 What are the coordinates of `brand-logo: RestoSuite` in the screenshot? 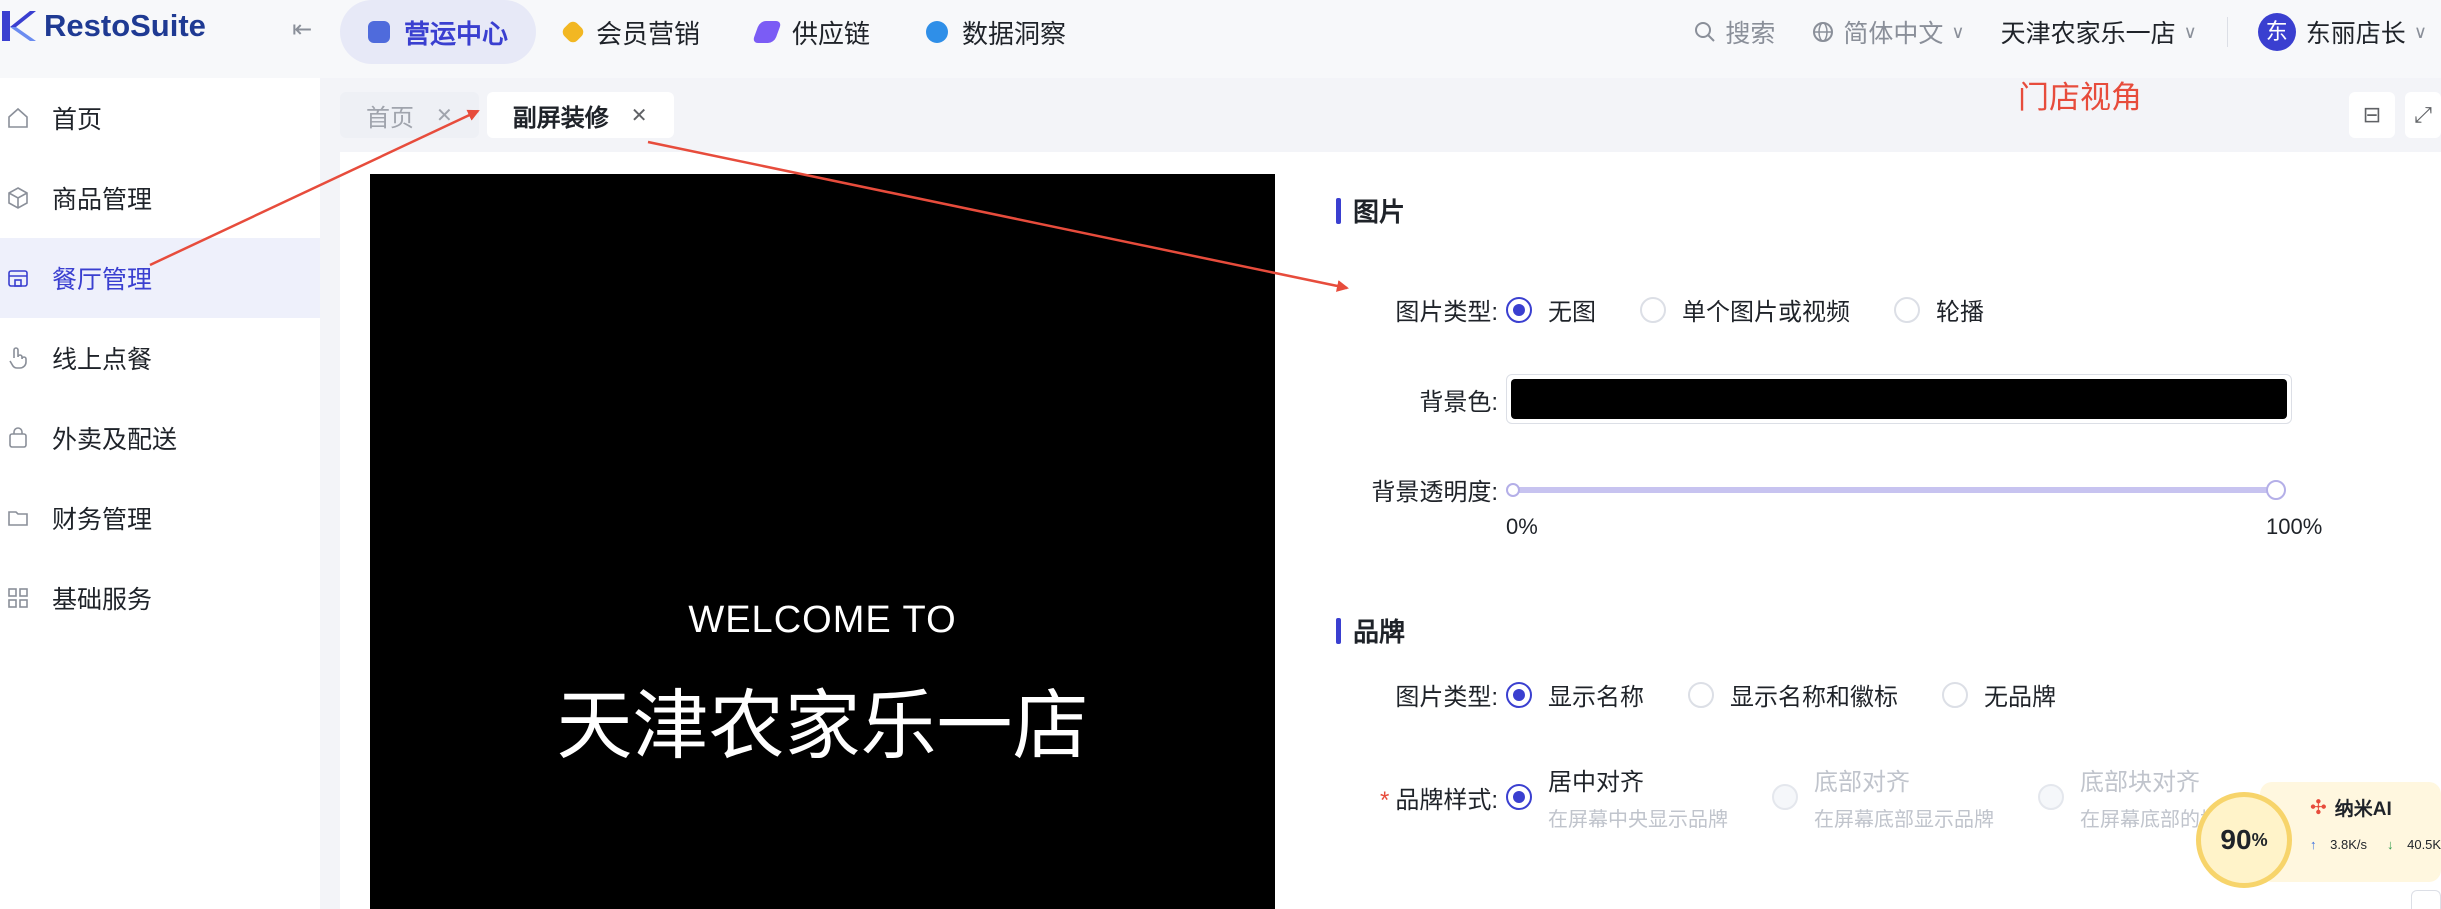 It's located at (103, 26).